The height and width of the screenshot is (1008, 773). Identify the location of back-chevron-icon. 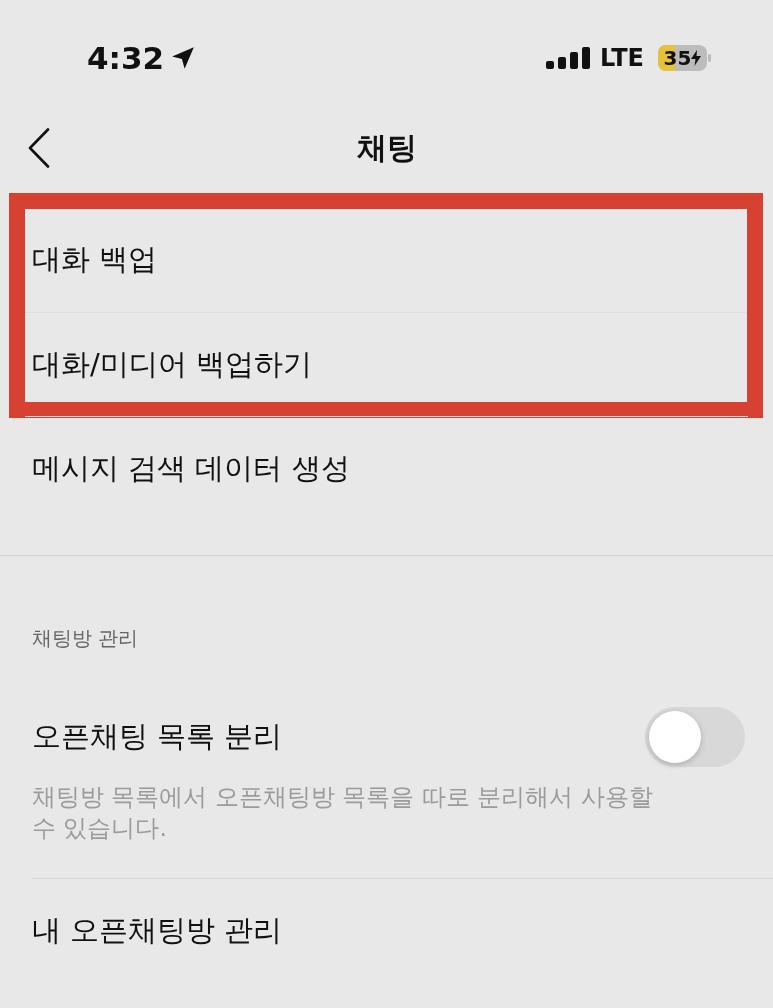
(39, 148).